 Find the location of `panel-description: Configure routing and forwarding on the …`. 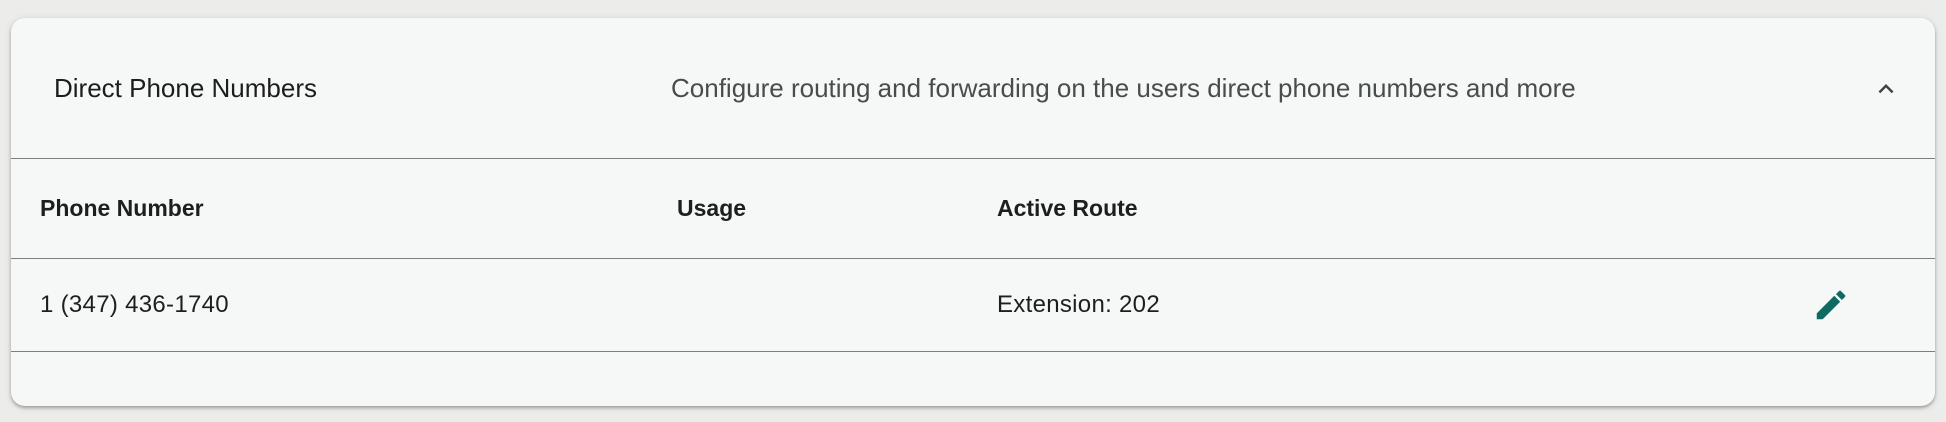

panel-description: Configure routing and forwarding on the … is located at coordinates (1123, 88).